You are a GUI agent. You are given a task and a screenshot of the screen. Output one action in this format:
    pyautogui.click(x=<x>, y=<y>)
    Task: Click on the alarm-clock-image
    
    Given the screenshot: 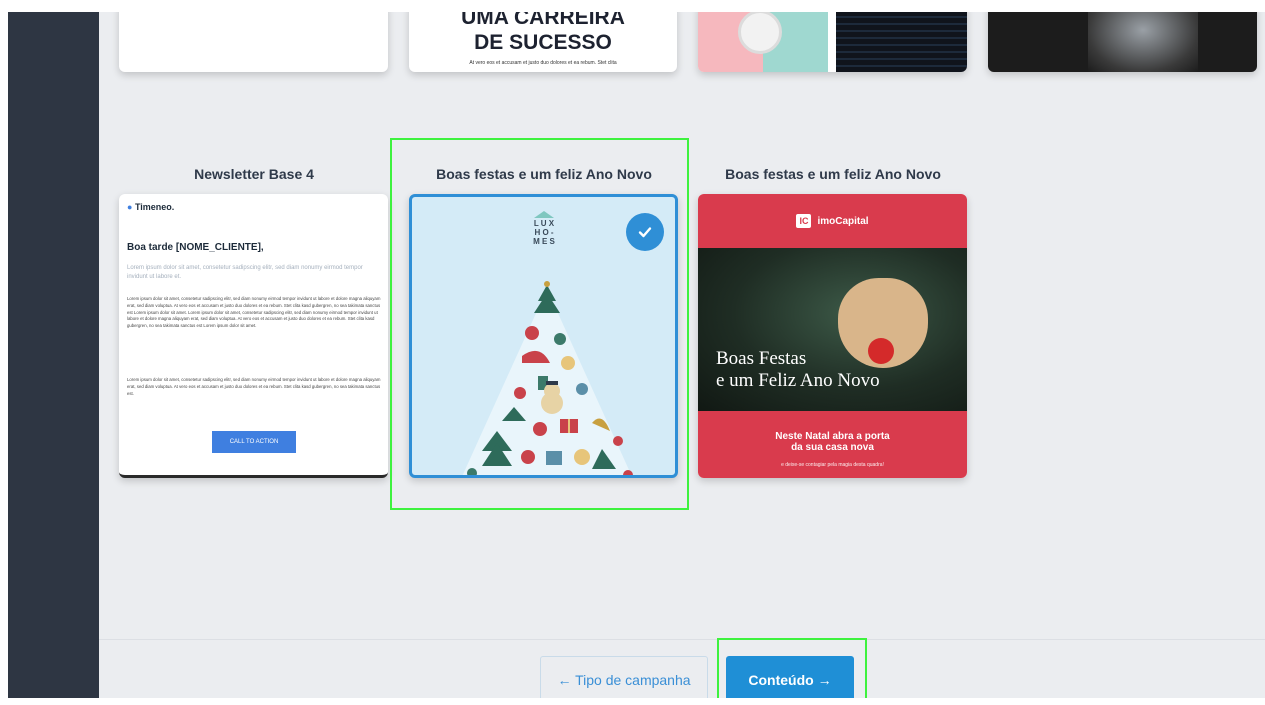 What is the action you would take?
    pyautogui.click(x=760, y=33)
    